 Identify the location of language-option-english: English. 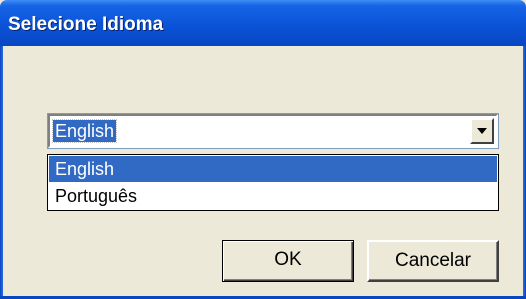
(273, 169).